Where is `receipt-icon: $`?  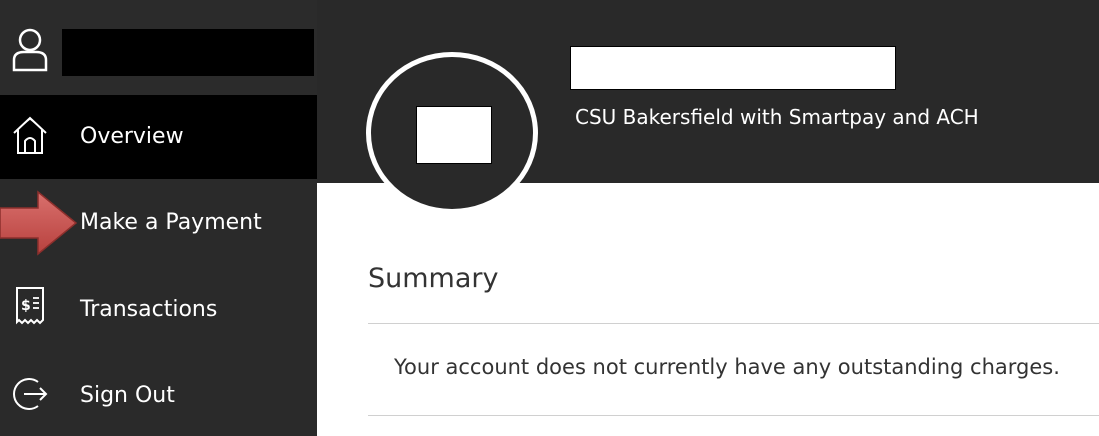
receipt-icon: $ is located at coordinates (30, 306).